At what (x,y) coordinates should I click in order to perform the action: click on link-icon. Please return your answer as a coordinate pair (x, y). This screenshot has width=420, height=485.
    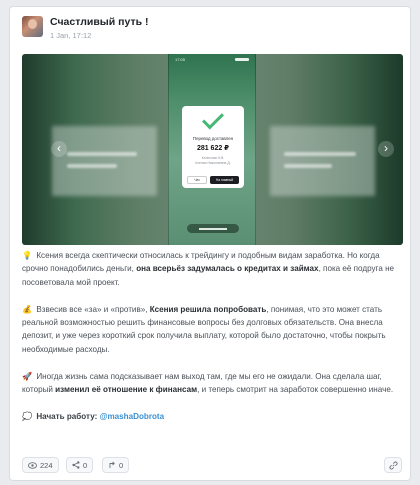
    Looking at the image, I should click on (393, 465).